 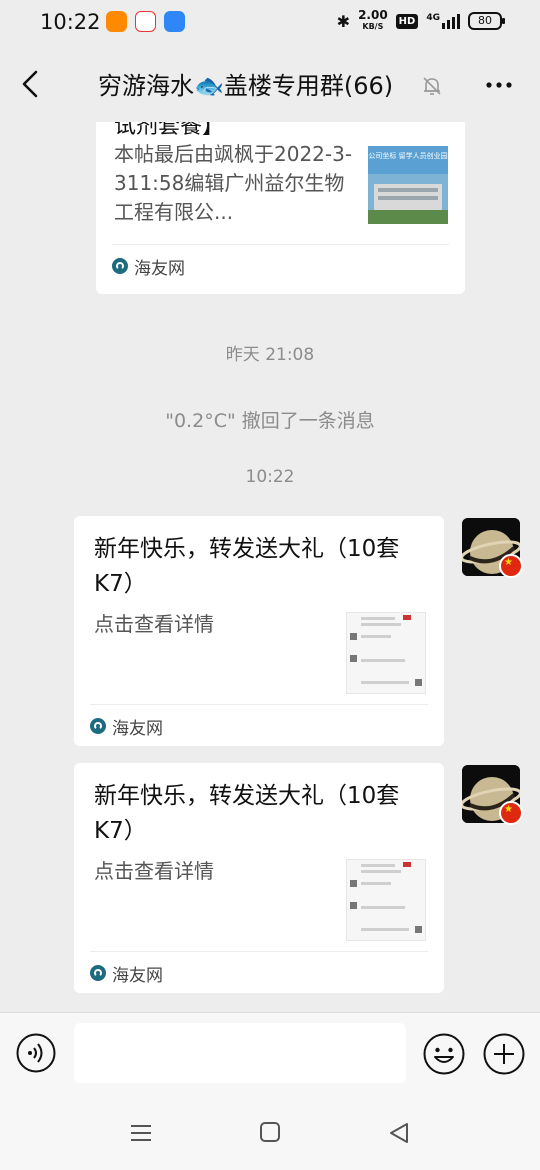 I want to click on home-square-icon, so click(x=270, y=1132).